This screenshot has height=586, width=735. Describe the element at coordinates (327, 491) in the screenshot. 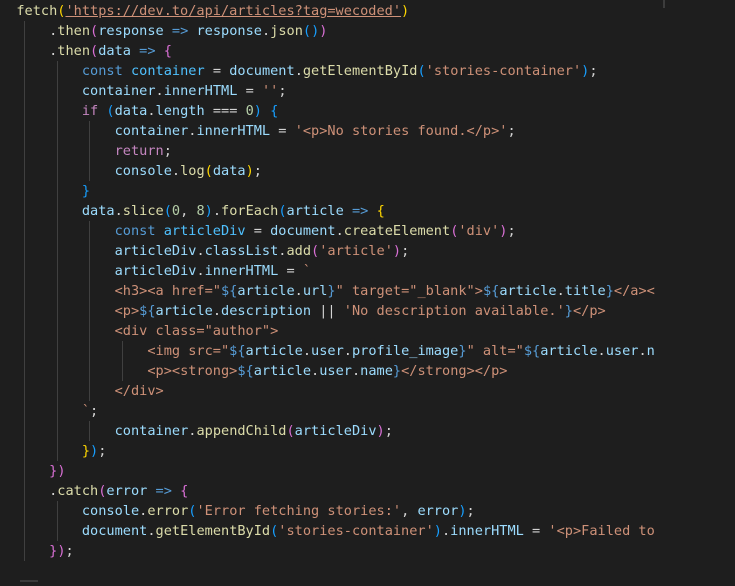

I see `code-line: .catch(error => {` at that location.